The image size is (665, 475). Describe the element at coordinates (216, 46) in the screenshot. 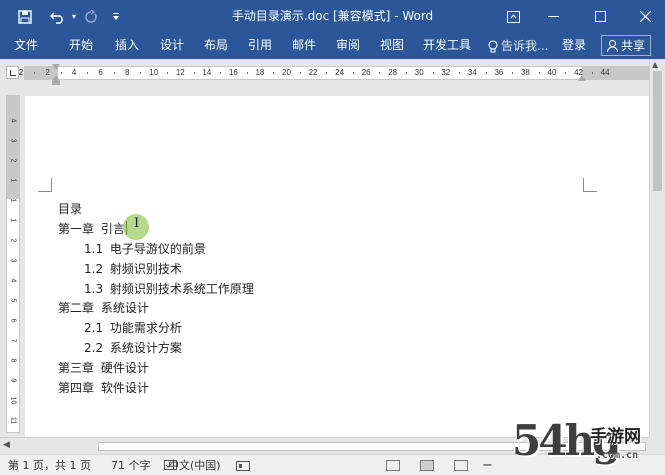

I see `tab-layout: 布局` at that location.